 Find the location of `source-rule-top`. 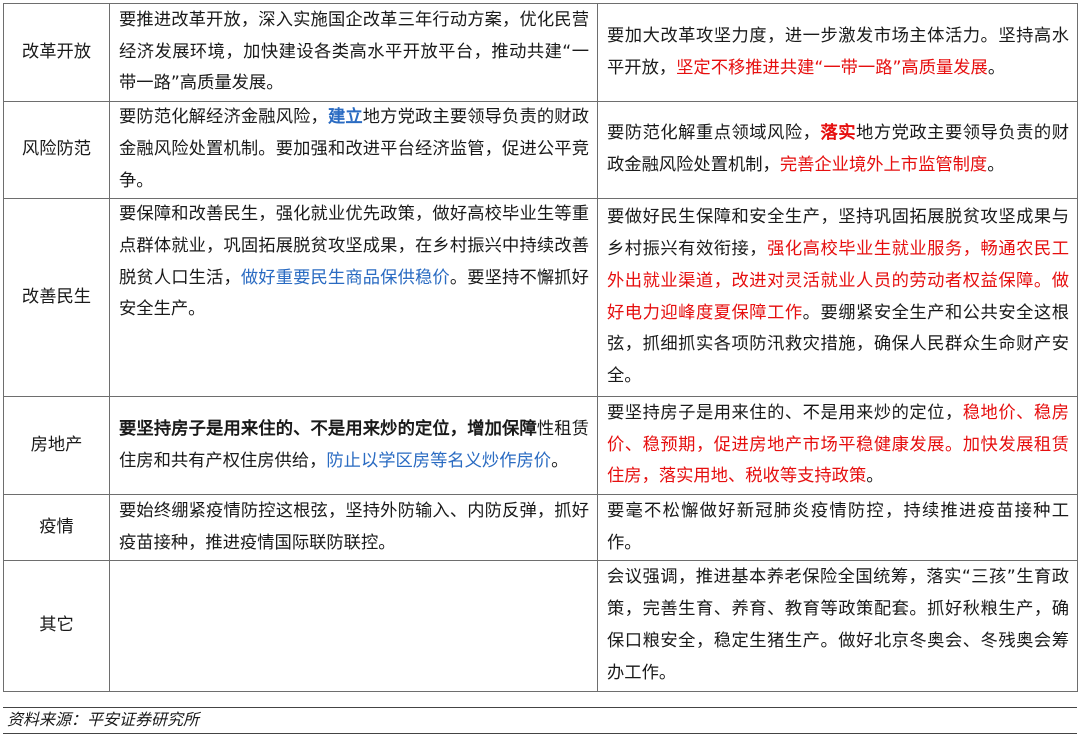

source-rule-top is located at coordinates (540, 707).